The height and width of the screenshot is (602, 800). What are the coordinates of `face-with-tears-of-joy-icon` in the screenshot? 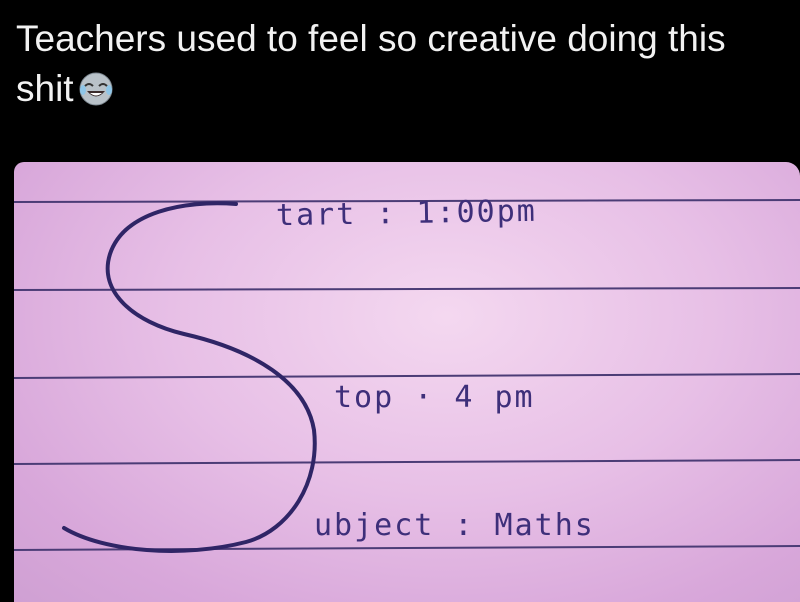 It's located at (96, 88).